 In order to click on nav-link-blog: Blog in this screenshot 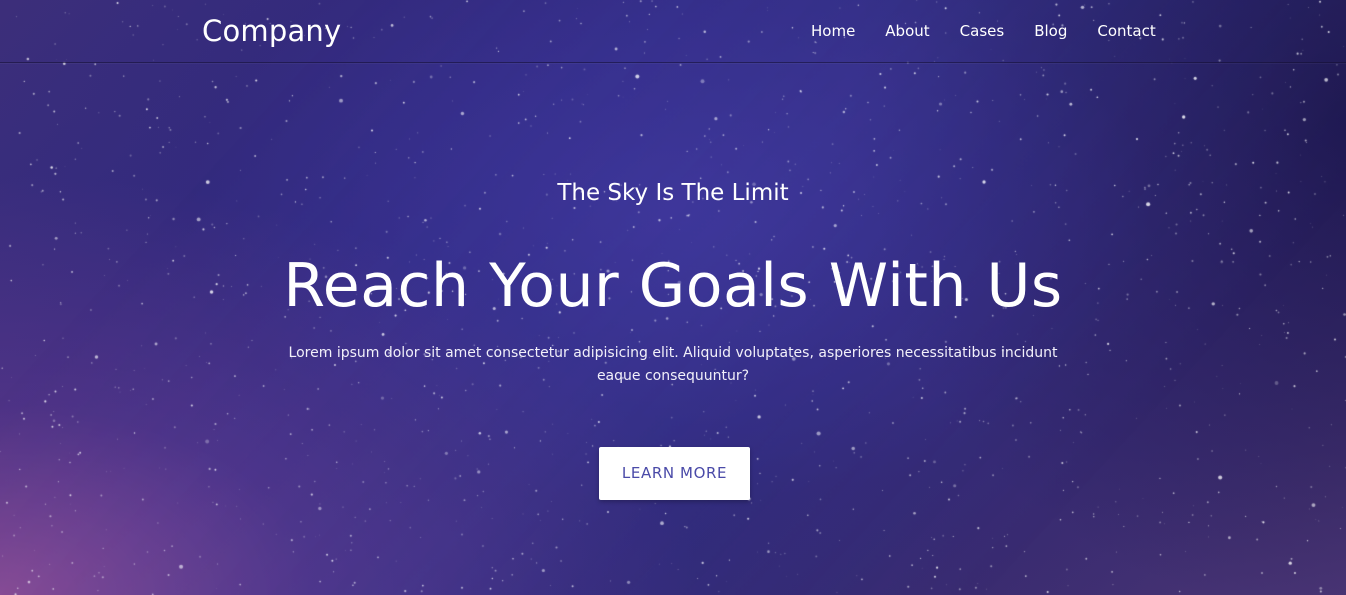, I will do `click(1050, 31)`.